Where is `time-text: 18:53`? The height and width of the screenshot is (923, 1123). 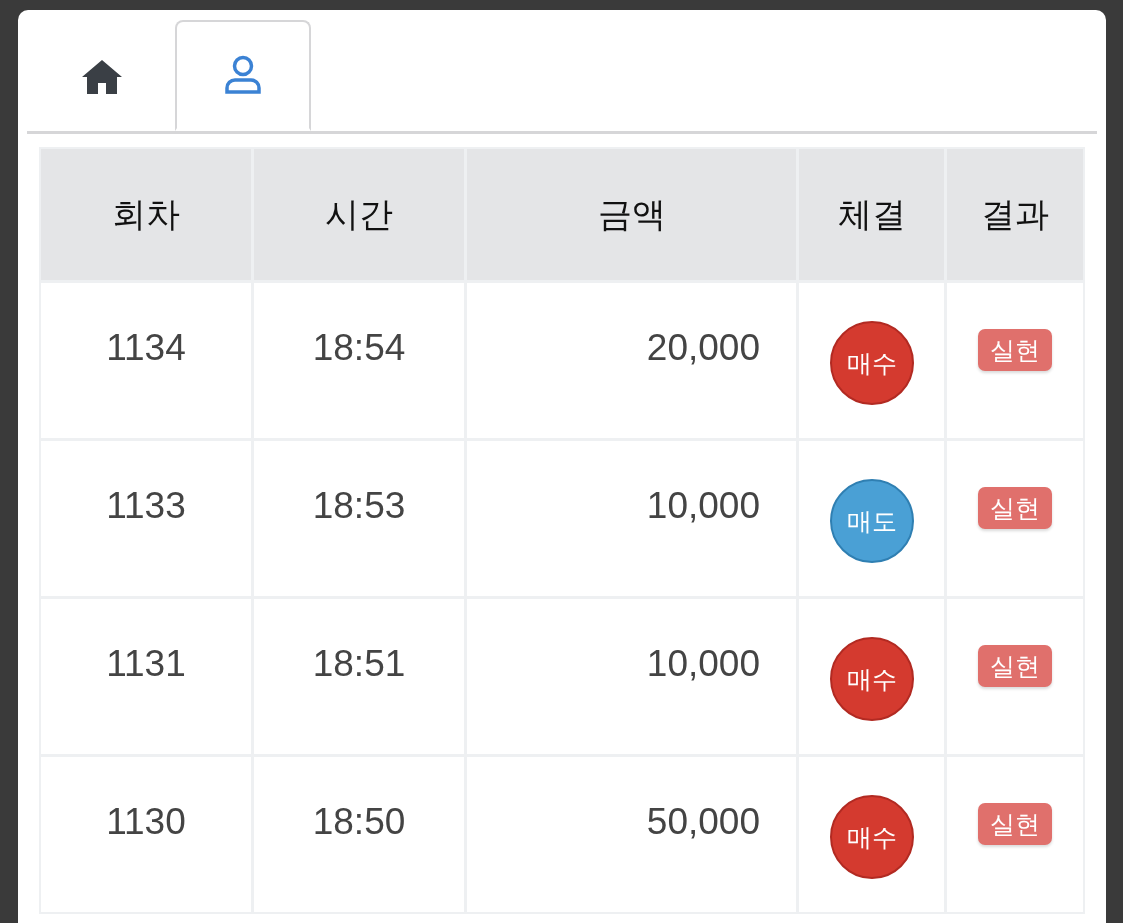 time-text: 18:53 is located at coordinates (359, 506).